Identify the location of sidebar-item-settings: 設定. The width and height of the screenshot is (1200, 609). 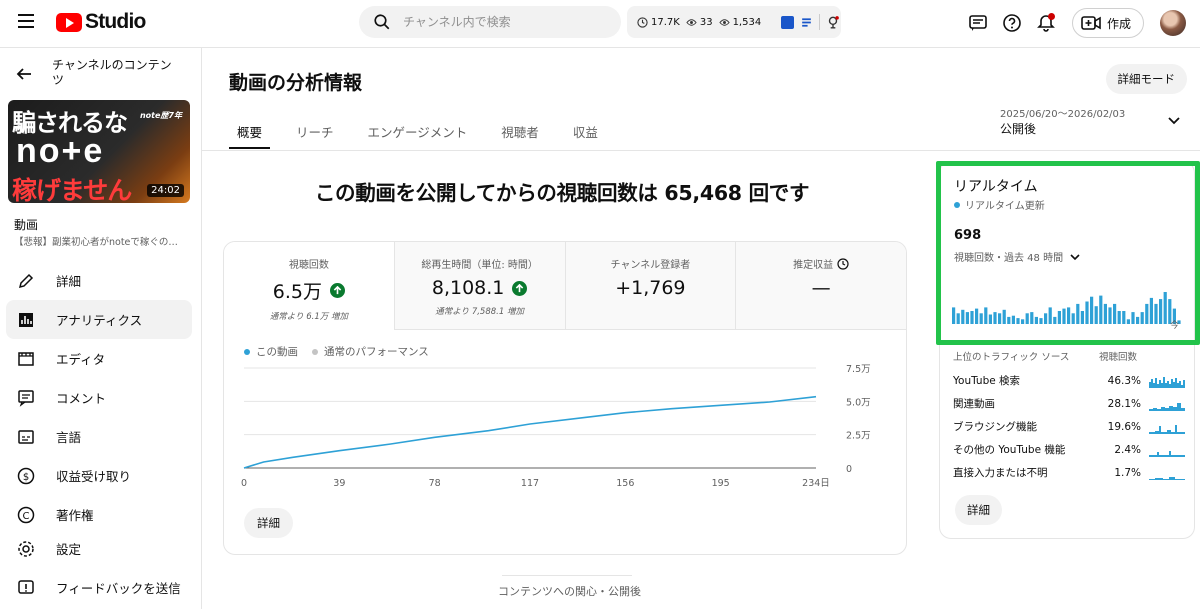
(99, 548).